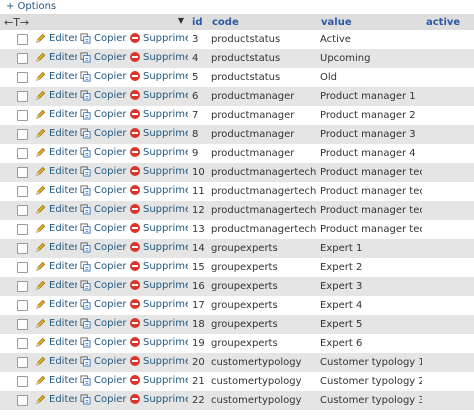 The width and height of the screenshot is (474, 417). I want to click on column-header-value: value, so click(369, 22).